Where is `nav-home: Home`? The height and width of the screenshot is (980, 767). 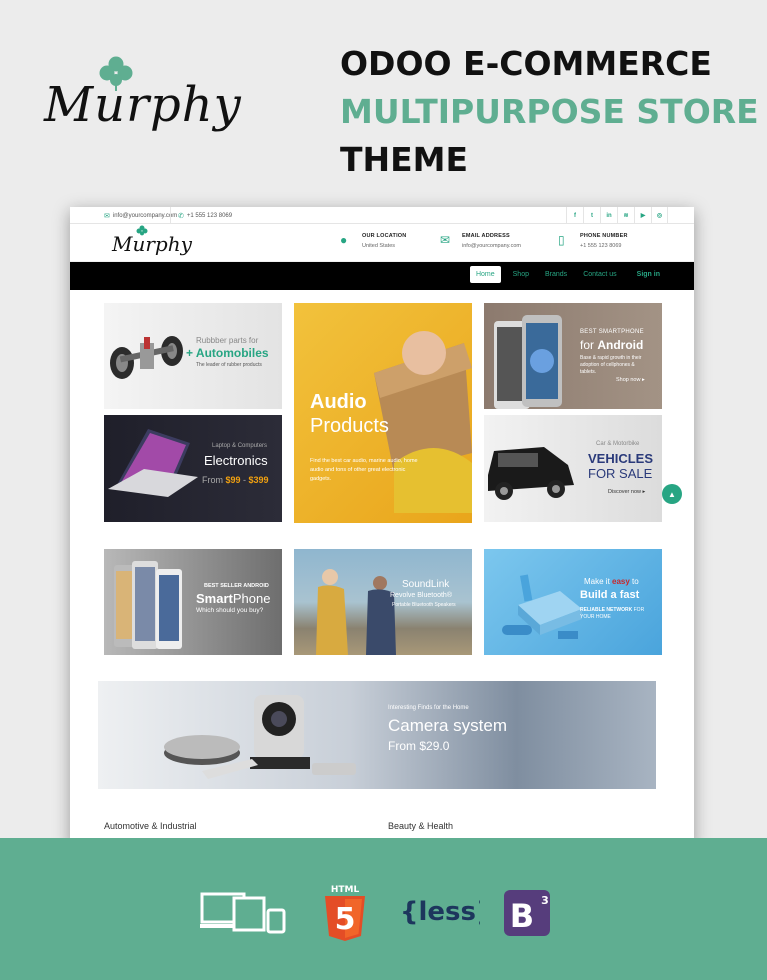 nav-home: Home is located at coordinates (485, 274).